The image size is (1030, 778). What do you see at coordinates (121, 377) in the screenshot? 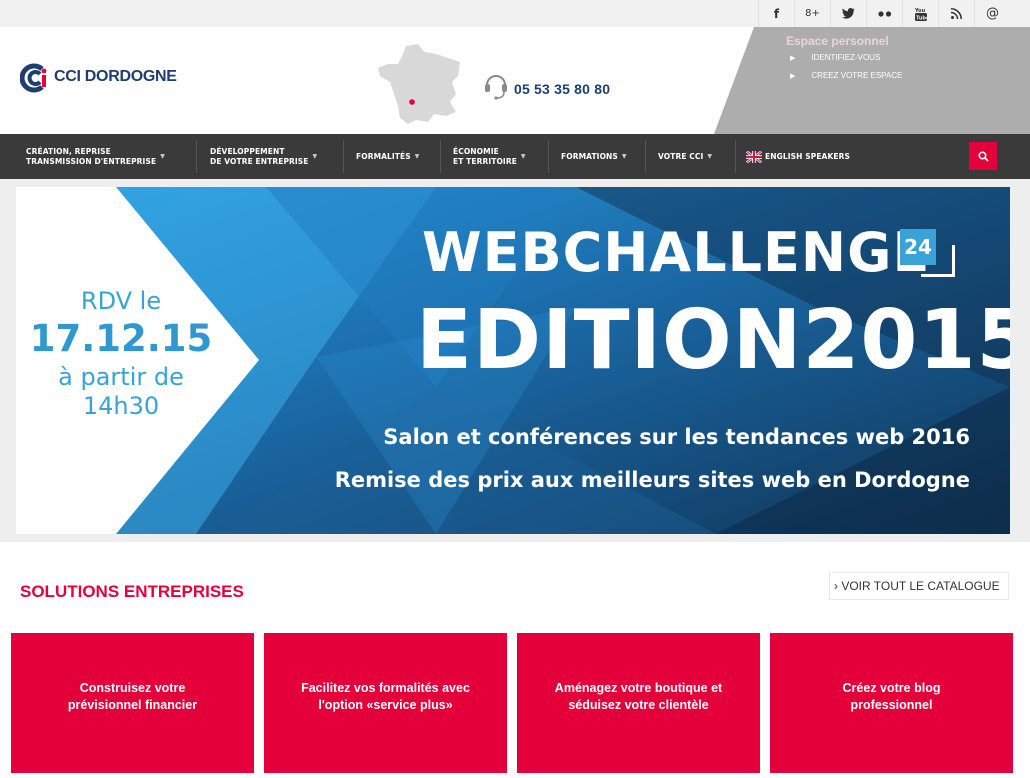
I see `from-label: à partir de` at bounding box center [121, 377].